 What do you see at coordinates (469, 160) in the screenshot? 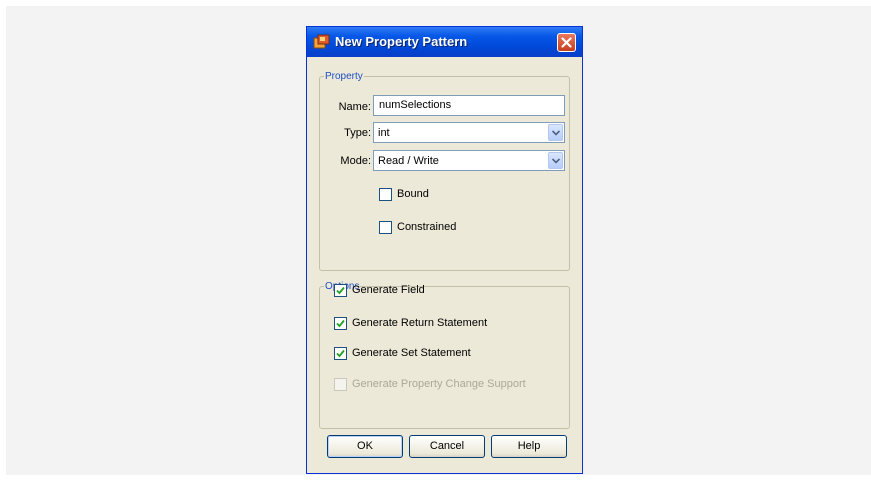
I see `mode-combobox: Read / Write` at bounding box center [469, 160].